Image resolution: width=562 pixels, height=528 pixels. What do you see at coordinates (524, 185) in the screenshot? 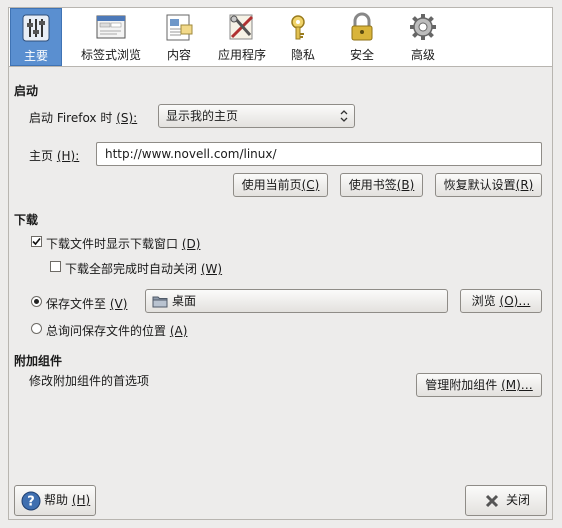
I see `button-key: (R)` at bounding box center [524, 185].